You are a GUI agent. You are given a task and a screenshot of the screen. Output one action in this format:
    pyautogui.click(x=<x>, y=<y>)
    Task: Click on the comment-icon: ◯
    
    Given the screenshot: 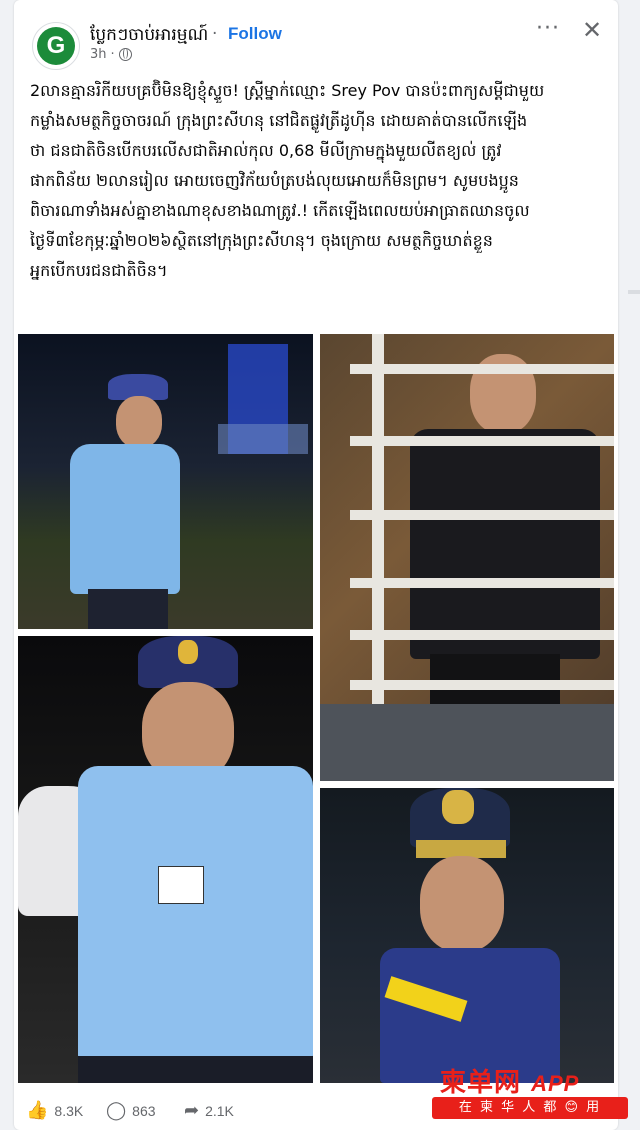 What is the action you would take?
    pyautogui.click(x=116, y=1110)
    